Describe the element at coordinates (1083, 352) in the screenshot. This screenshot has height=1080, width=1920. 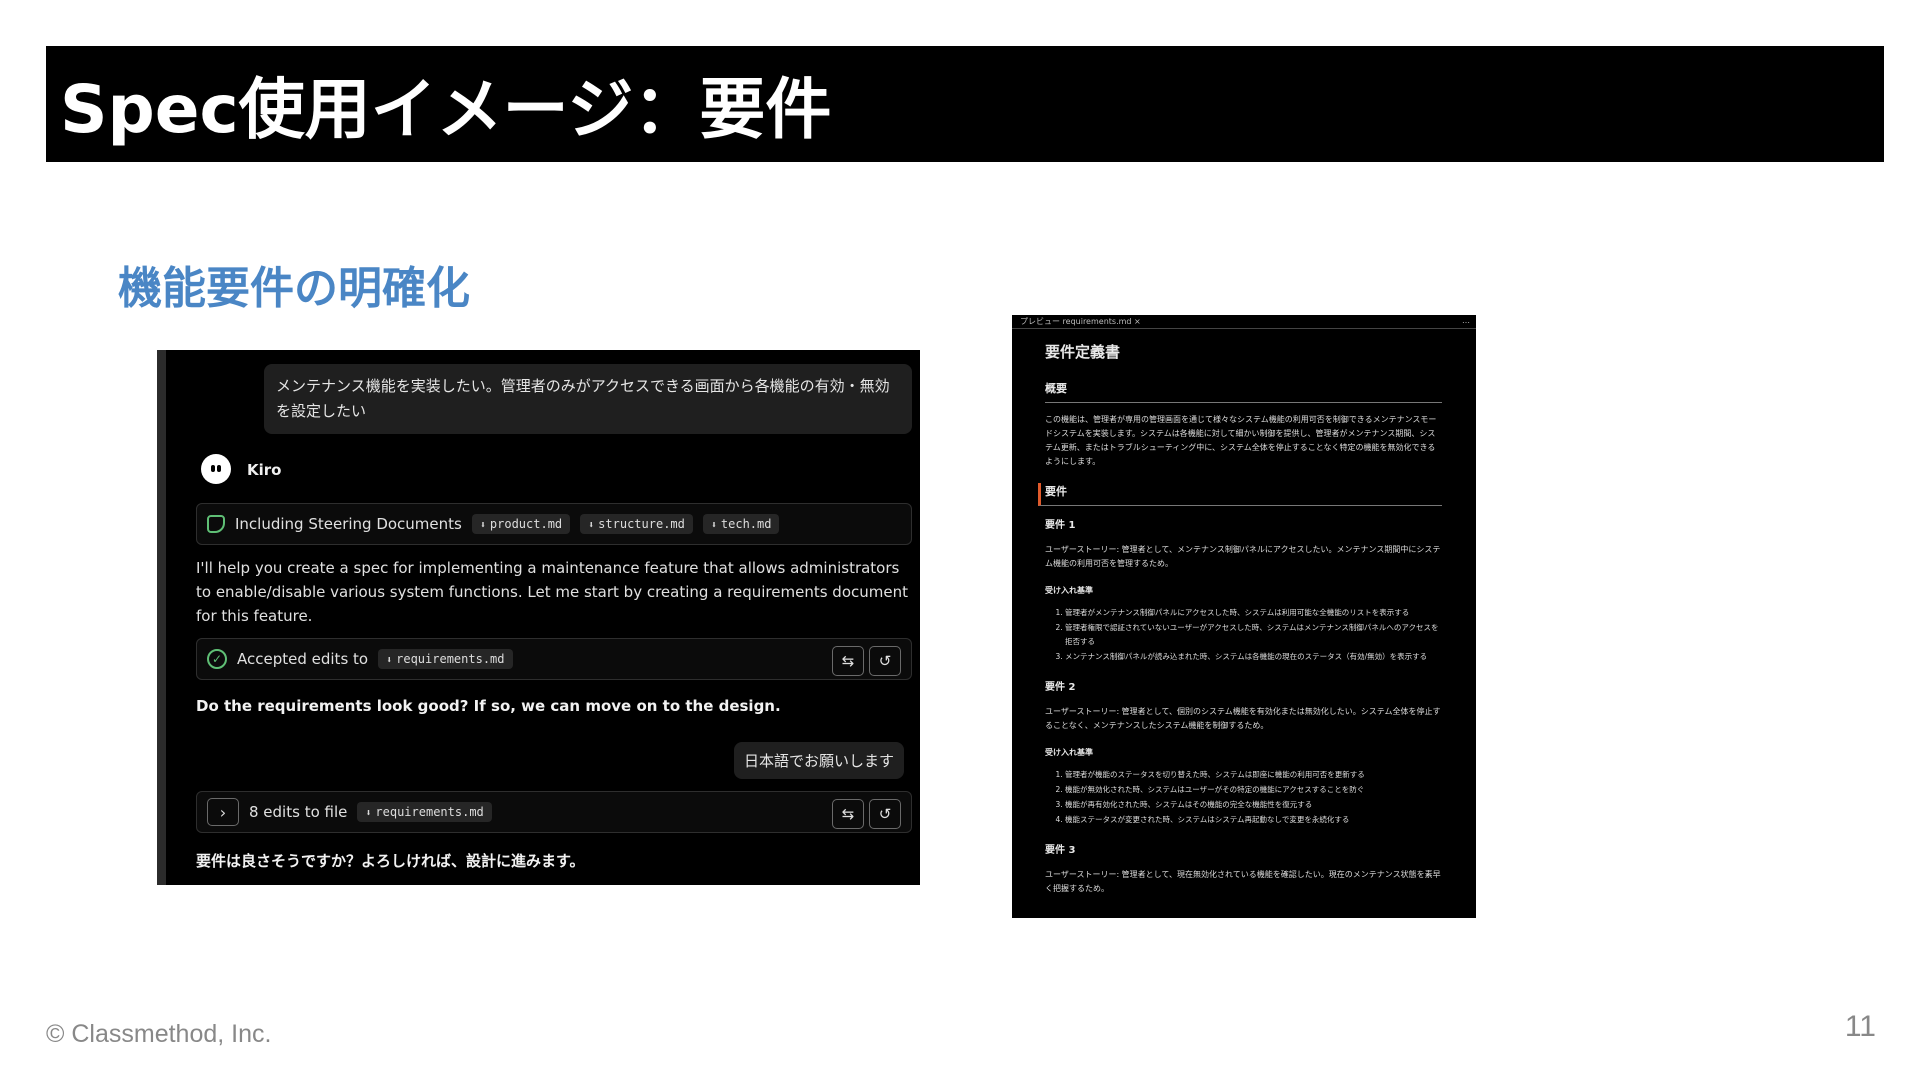
I see `doc-title: 要件定義書` at that location.